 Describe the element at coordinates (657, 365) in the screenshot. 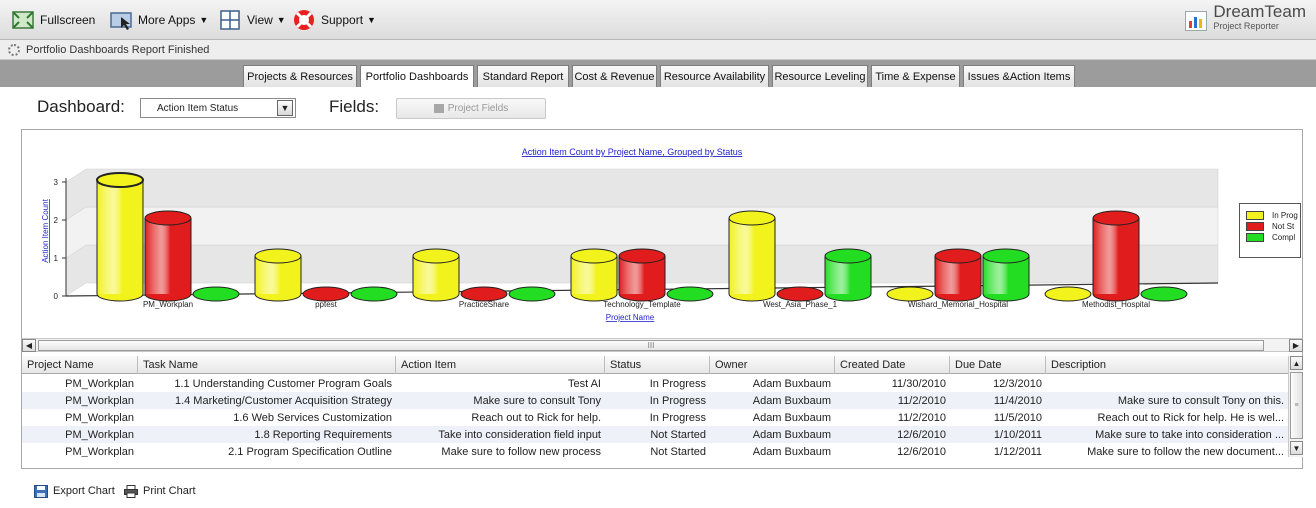

I see `column-header-status: Status` at that location.